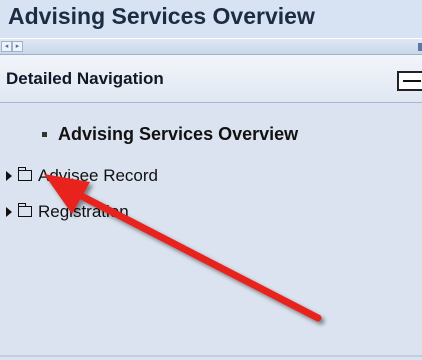 This screenshot has height=360, width=422. I want to click on page-title-bar: Advising Services Overview, so click(211, 19).